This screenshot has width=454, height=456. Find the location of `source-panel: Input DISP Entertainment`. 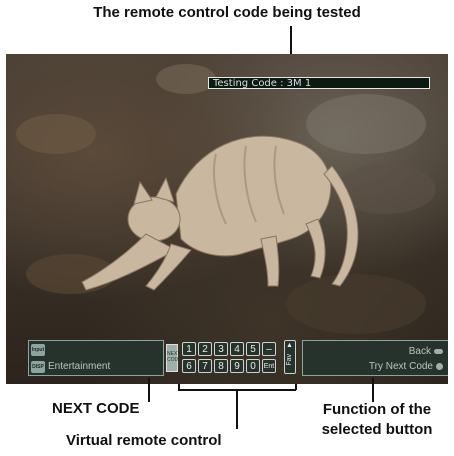

source-panel: Input DISP Entertainment is located at coordinates (96, 358).